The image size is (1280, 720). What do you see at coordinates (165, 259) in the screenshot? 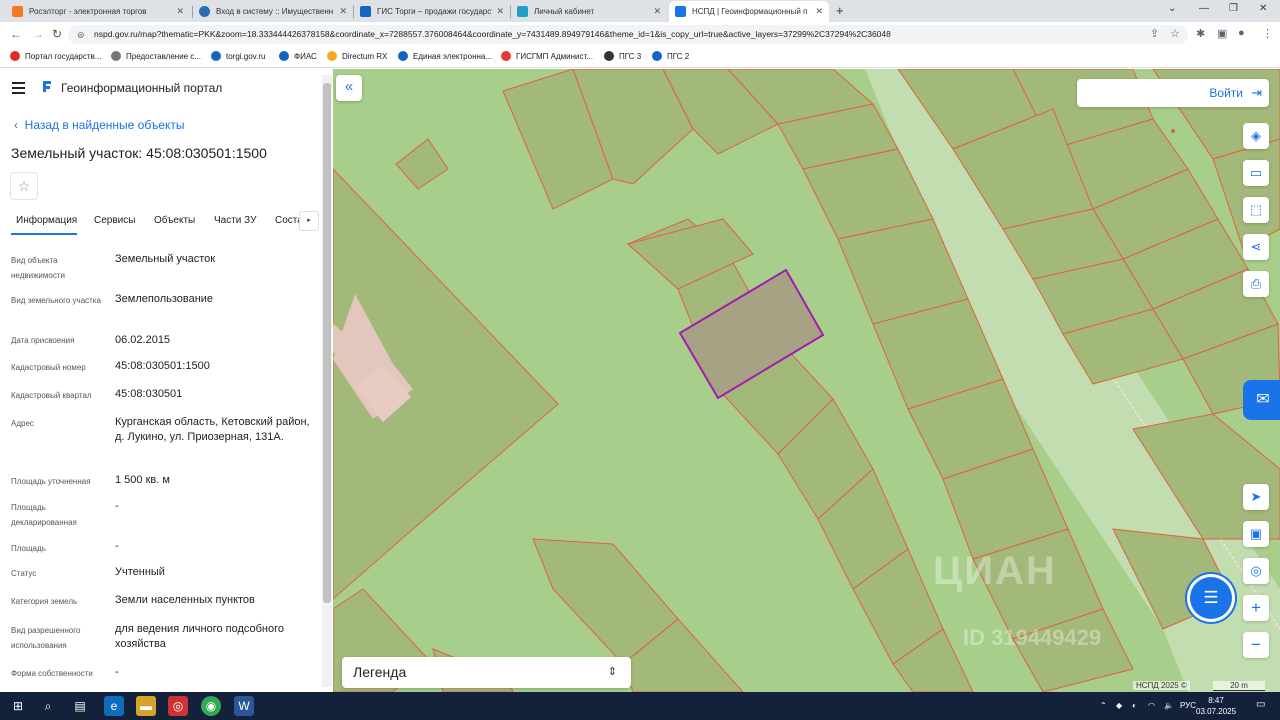
I see `property-value: Земельный участок` at bounding box center [165, 259].